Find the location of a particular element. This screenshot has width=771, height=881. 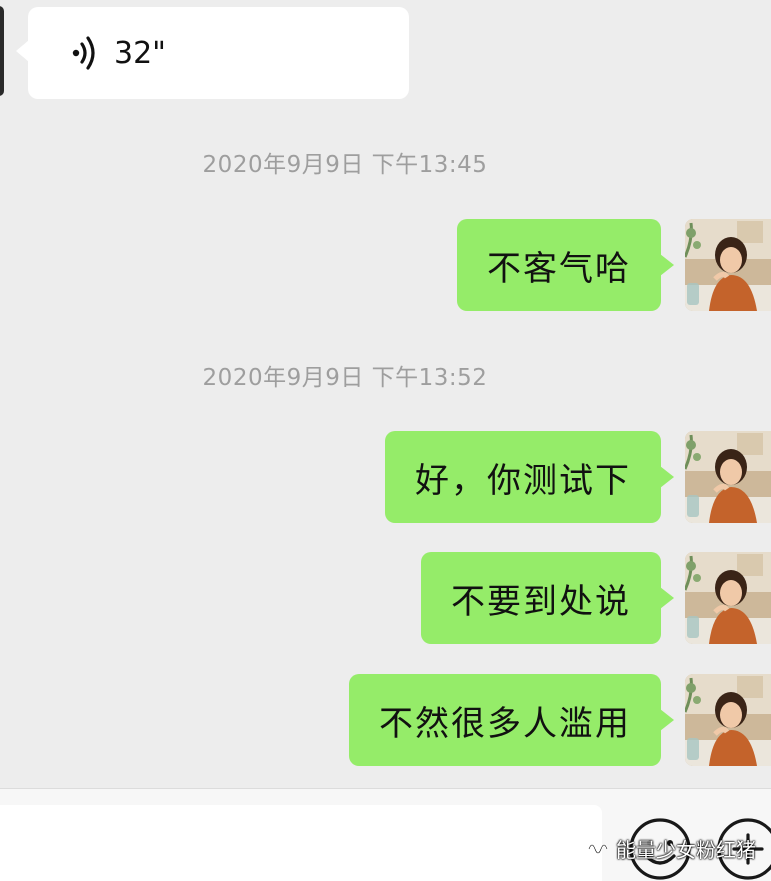

watermark: 能量少女粉红猪 is located at coordinates (671, 848).